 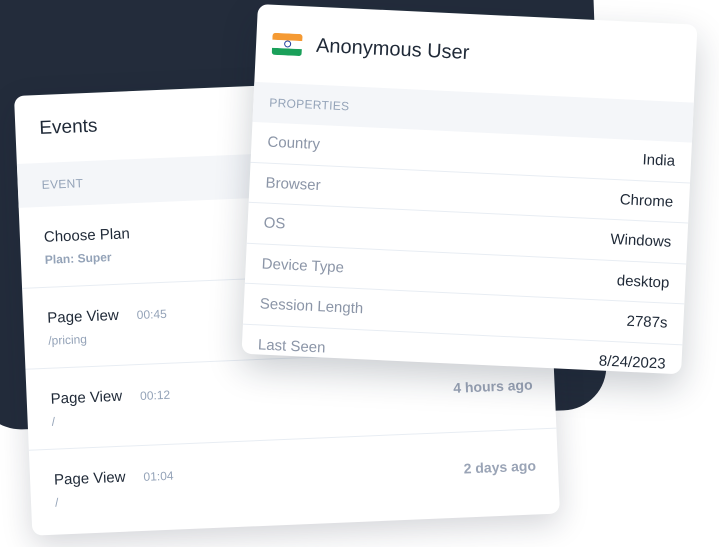 What do you see at coordinates (646, 201) in the screenshot?
I see `property-value: Chrome` at bounding box center [646, 201].